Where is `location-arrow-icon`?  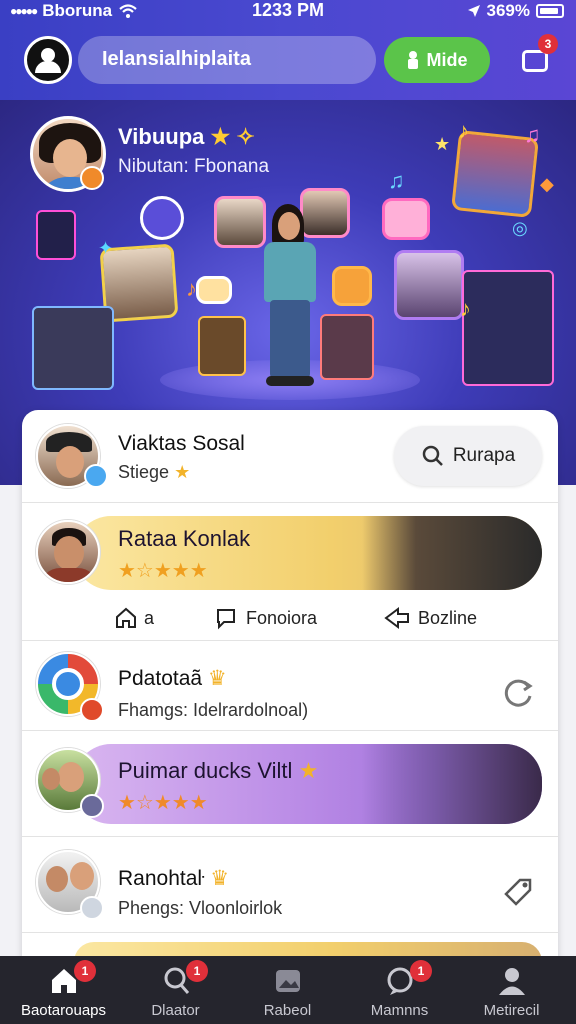 location-arrow-icon is located at coordinates (473, 11).